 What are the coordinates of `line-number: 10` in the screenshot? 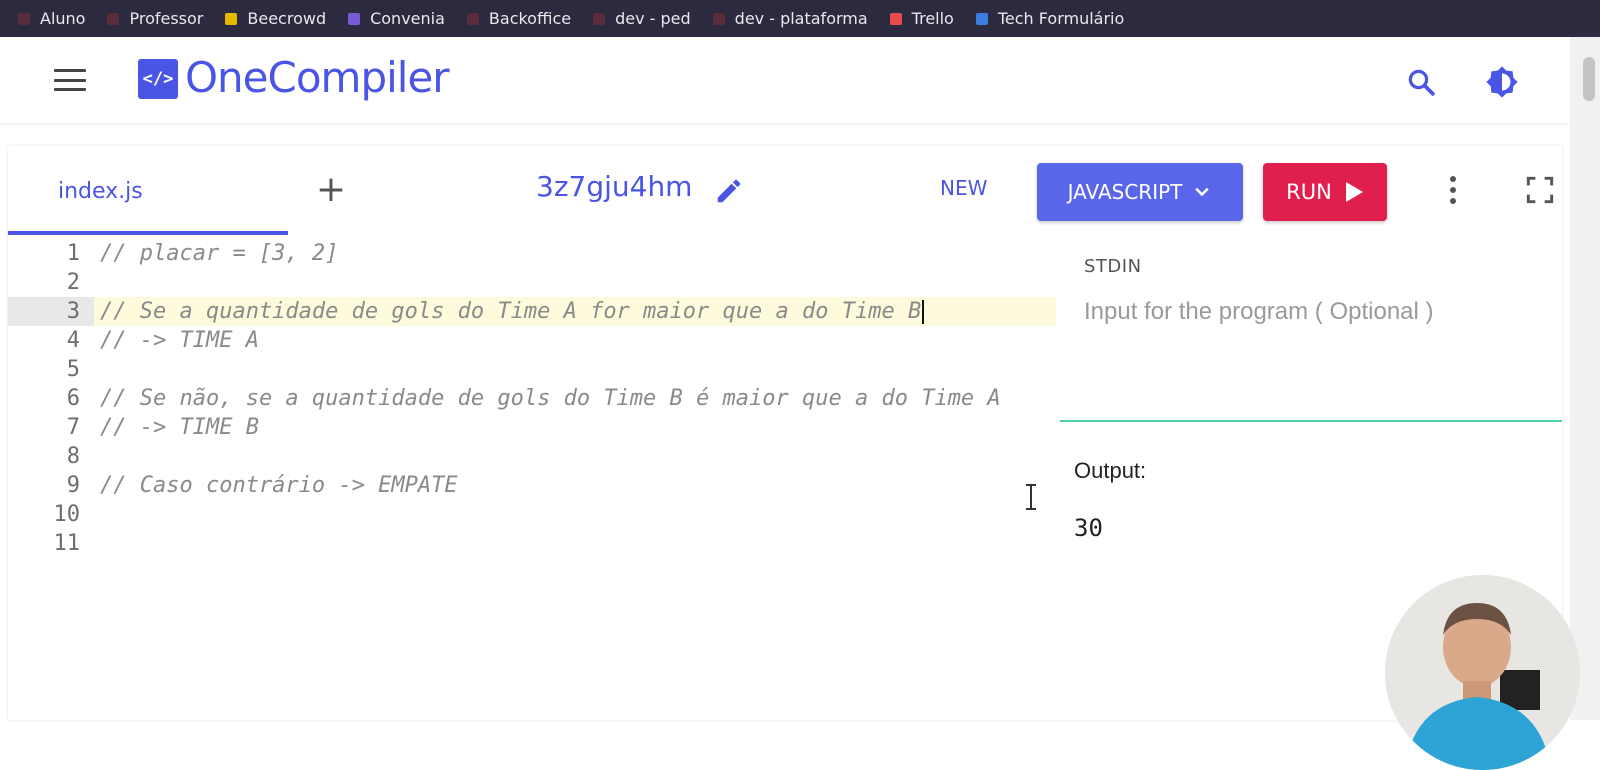 It's located at (67, 514).